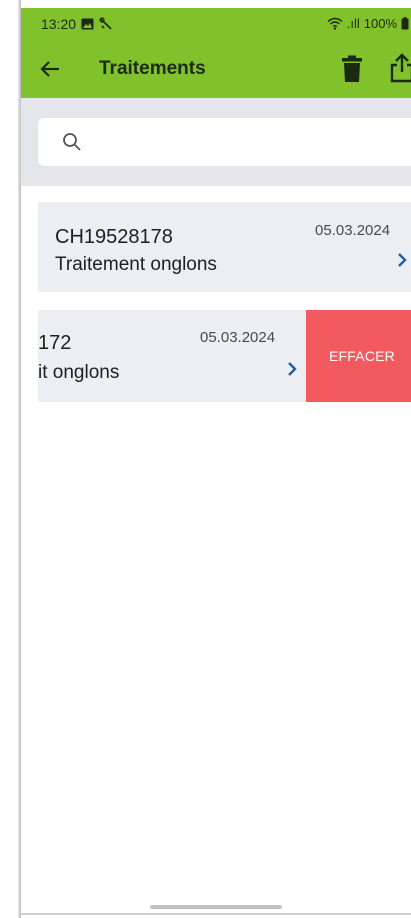 The width and height of the screenshot is (411, 918). I want to click on share-button, so click(400, 68).